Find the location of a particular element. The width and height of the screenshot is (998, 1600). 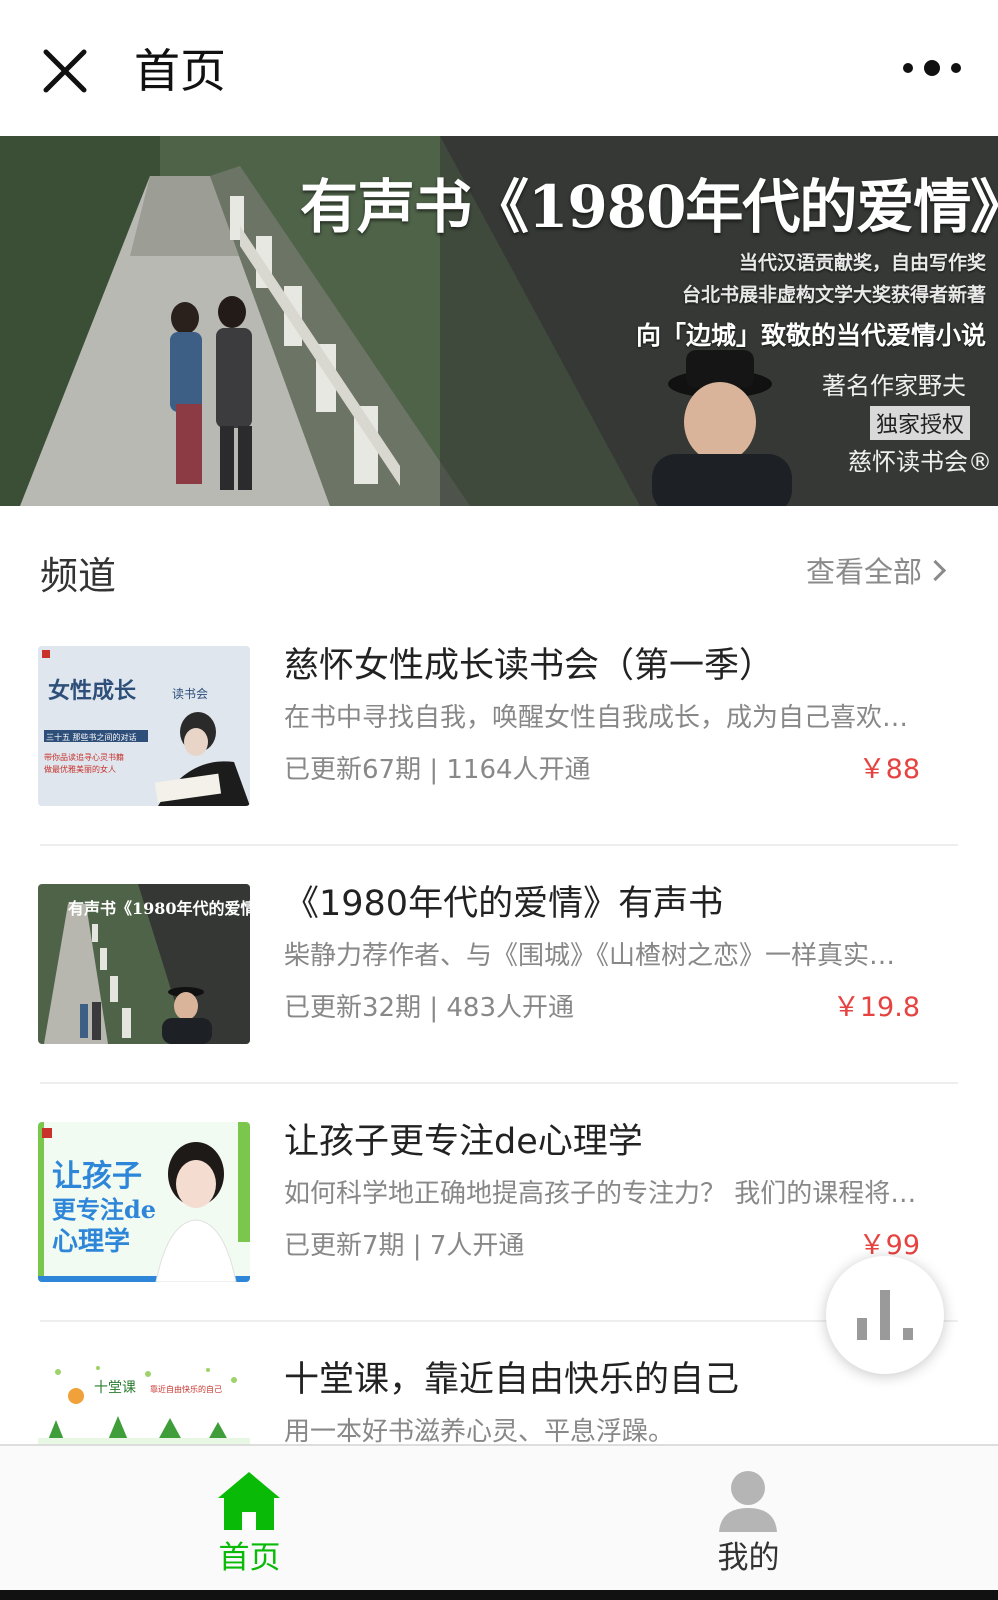

user-icon is located at coordinates (748, 1501).